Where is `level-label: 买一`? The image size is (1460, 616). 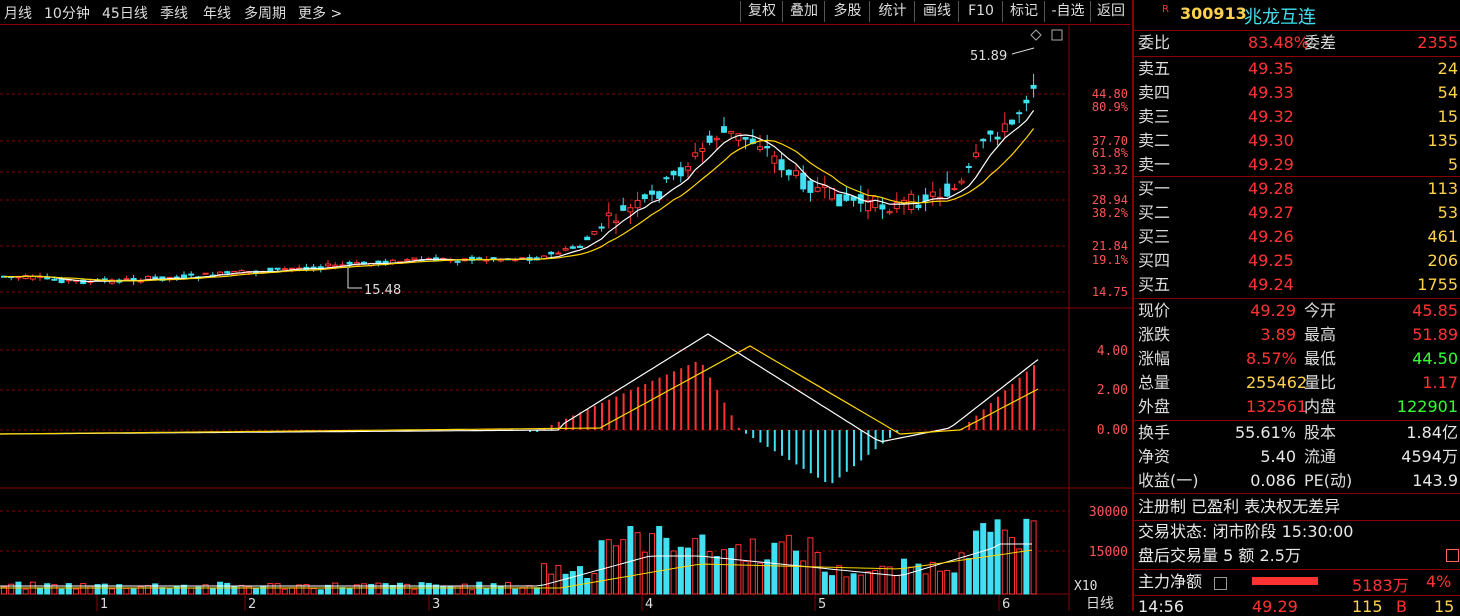
level-label: 买一 is located at coordinates (1154, 188).